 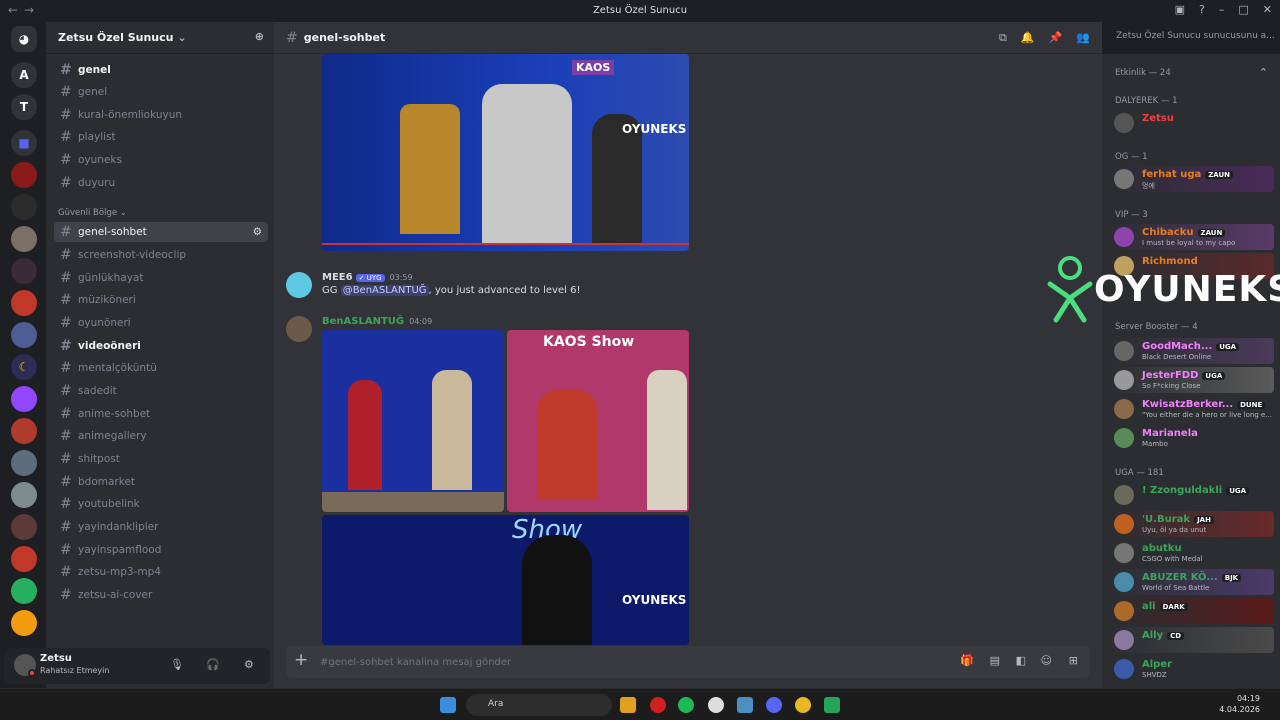 I want to click on maximize-button: □, so click(x=1243, y=9).